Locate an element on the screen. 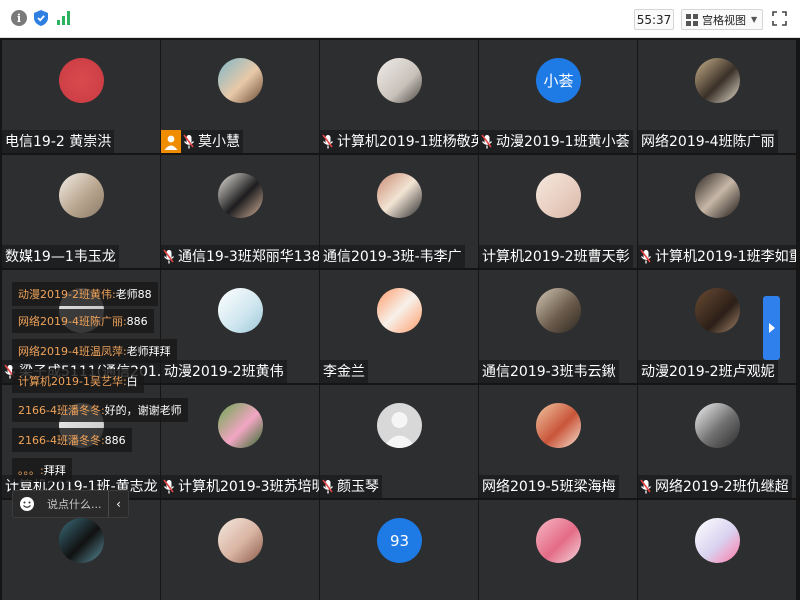 The image size is (800, 600). chat-message: 网络2019-4班温凤萍: 老师拜拜 is located at coordinates (94, 351).